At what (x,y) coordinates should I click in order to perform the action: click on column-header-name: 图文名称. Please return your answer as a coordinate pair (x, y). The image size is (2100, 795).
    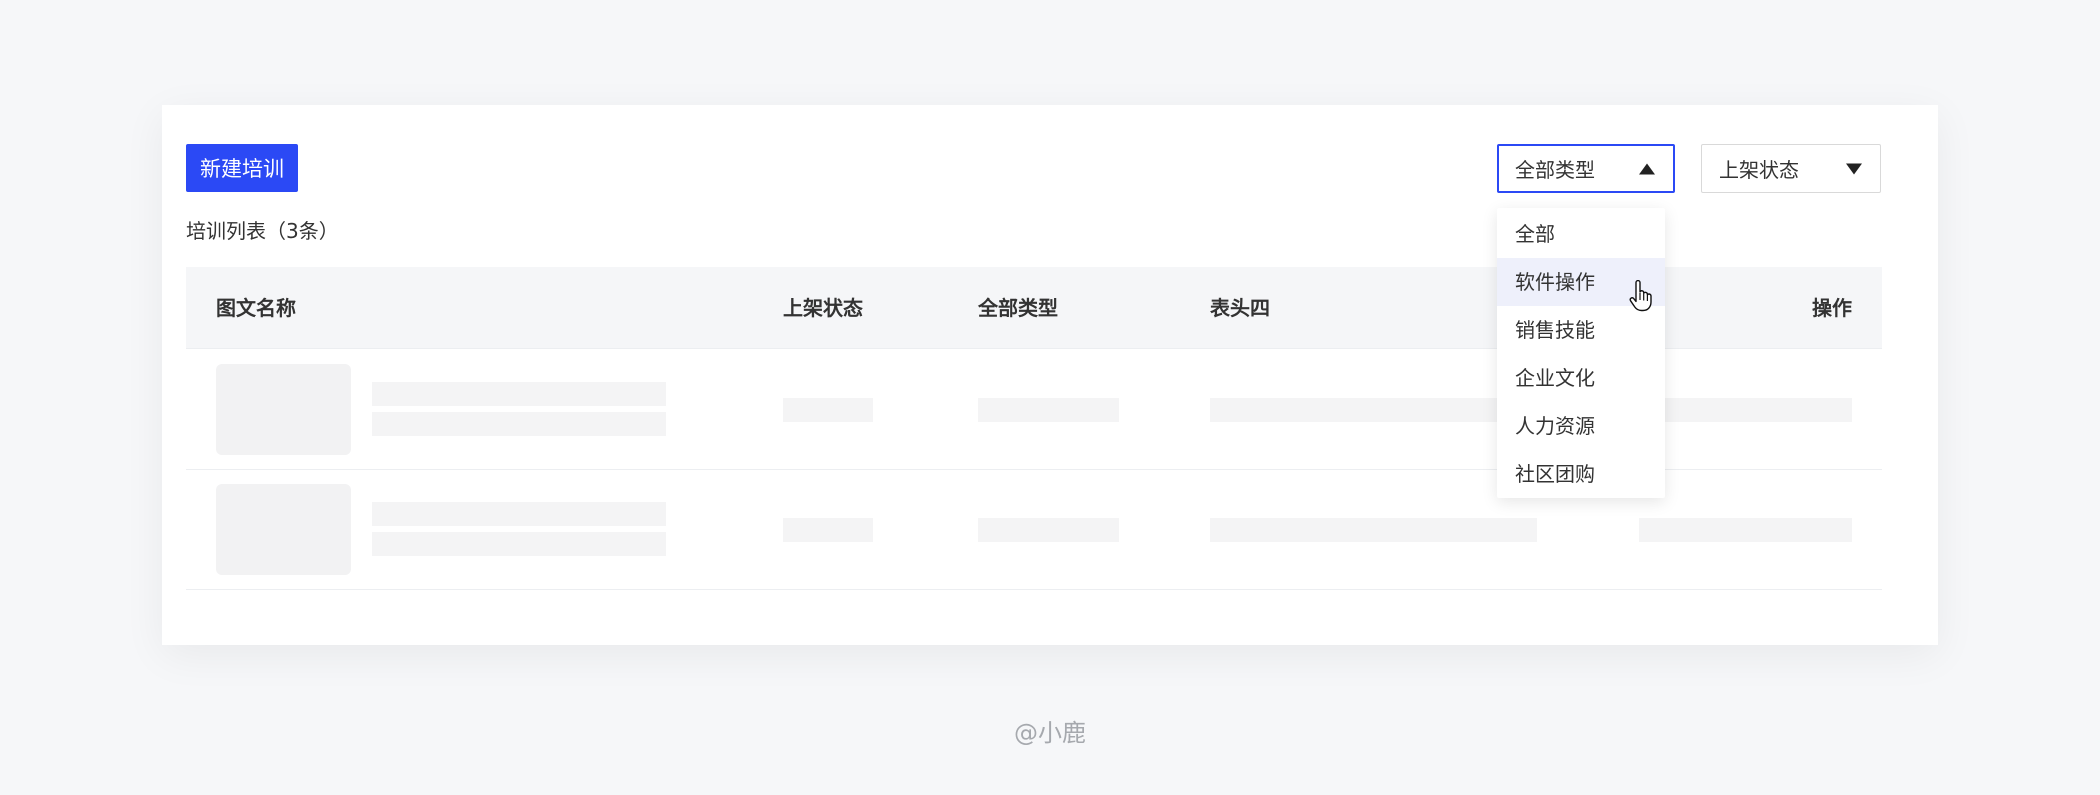
    Looking at the image, I should click on (256, 308).